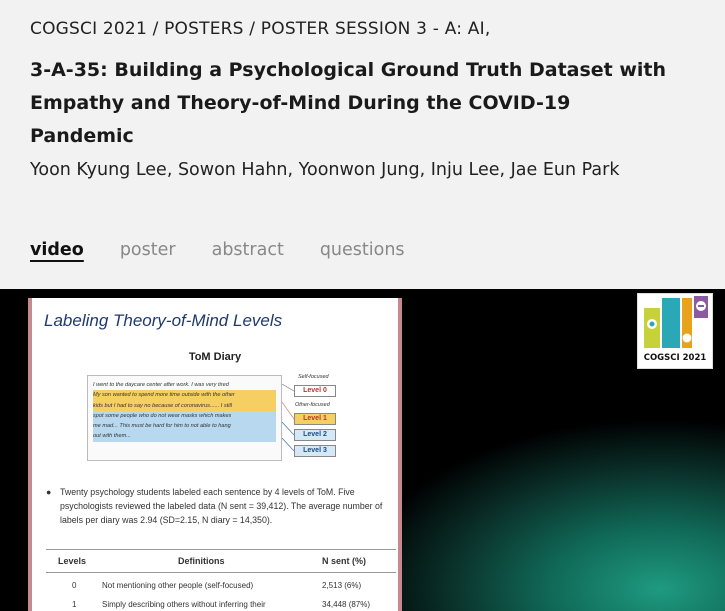 Image resolution: width=725 pixels, height=611 pixels. I want to click on header-definitions: Definitions, so click(201, 561).